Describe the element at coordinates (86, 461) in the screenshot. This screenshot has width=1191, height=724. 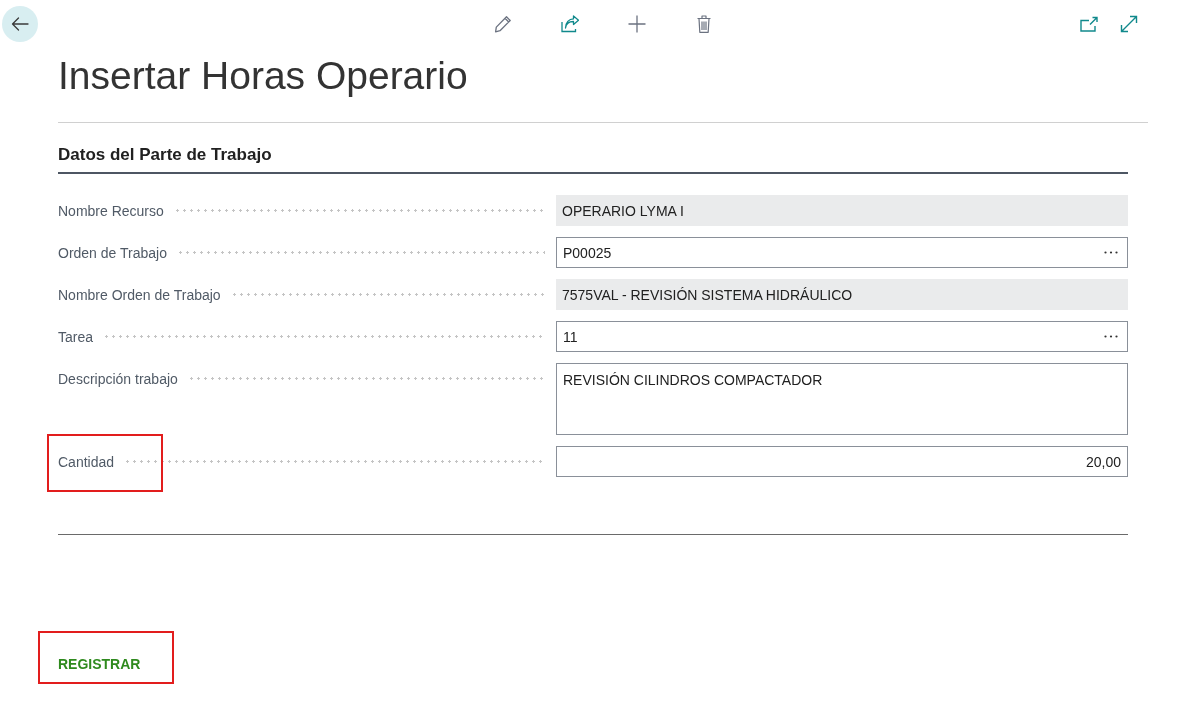
I see `field-label: Cantidad` at that location.